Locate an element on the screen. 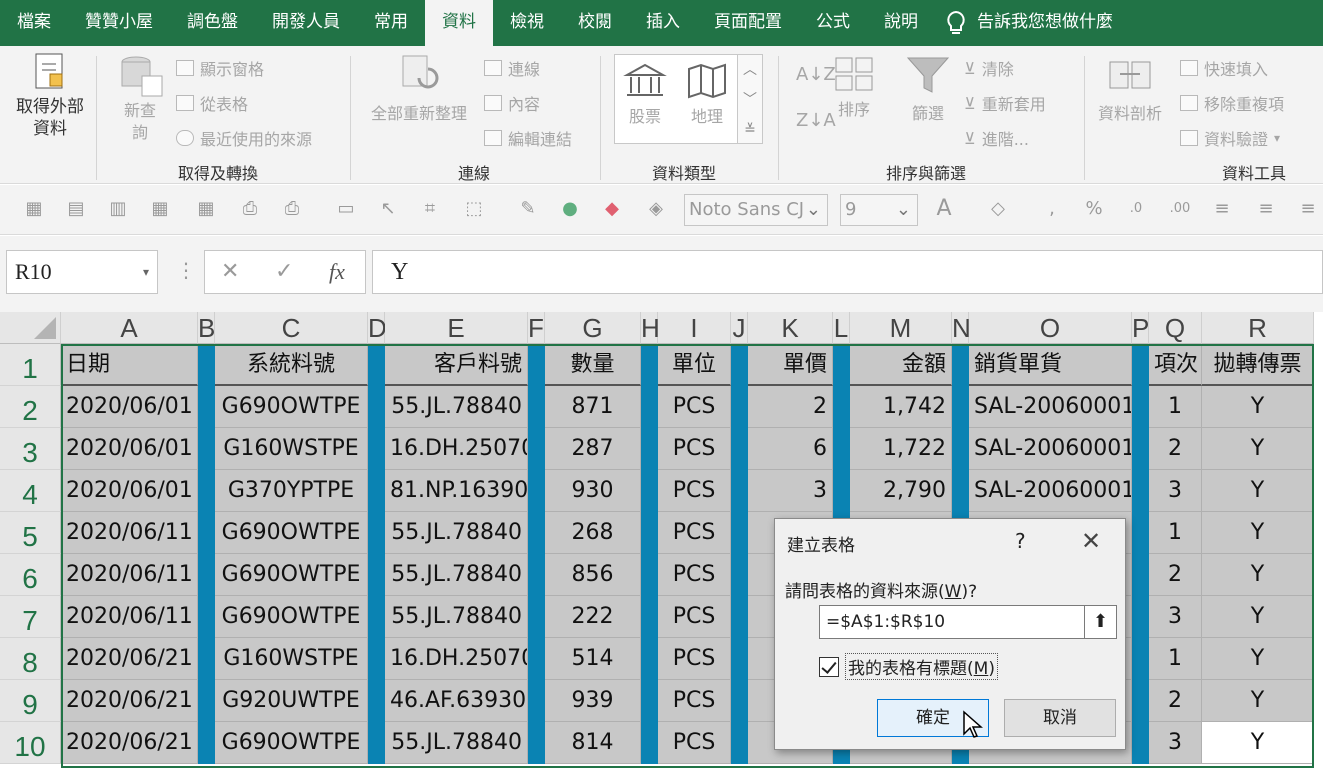  cell-J1 is located at coordinates (739, 365).